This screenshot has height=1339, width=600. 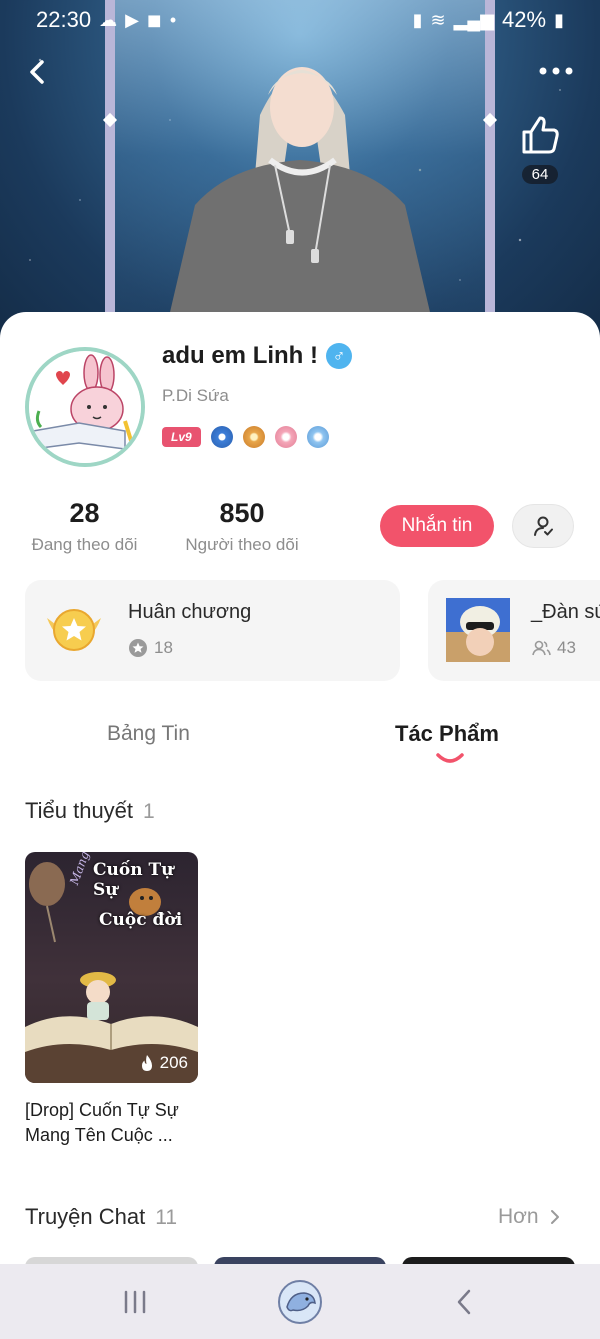 What do you see at coordinates (438, 19) in the screenshot?
I see `wifi-icon: ≋` at bounding box center [438, 19].